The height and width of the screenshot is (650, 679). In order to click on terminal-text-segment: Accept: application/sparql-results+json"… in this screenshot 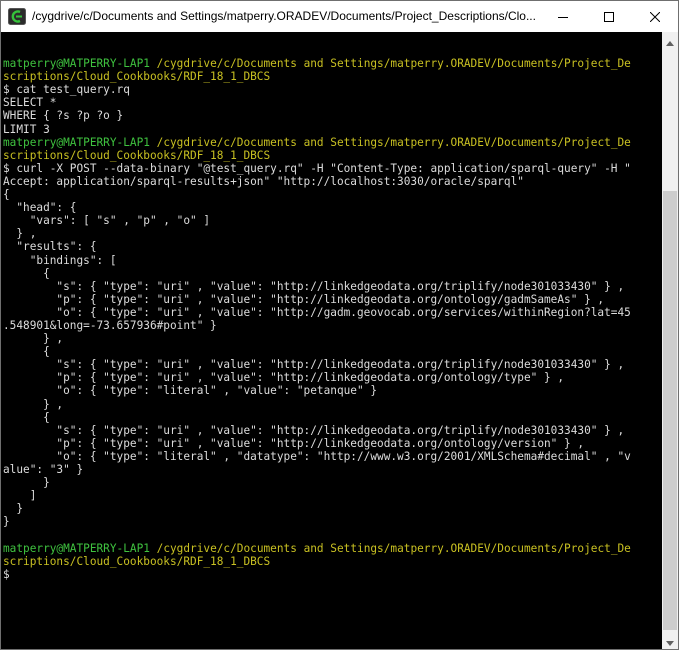, I will do `click(263, 181)`.